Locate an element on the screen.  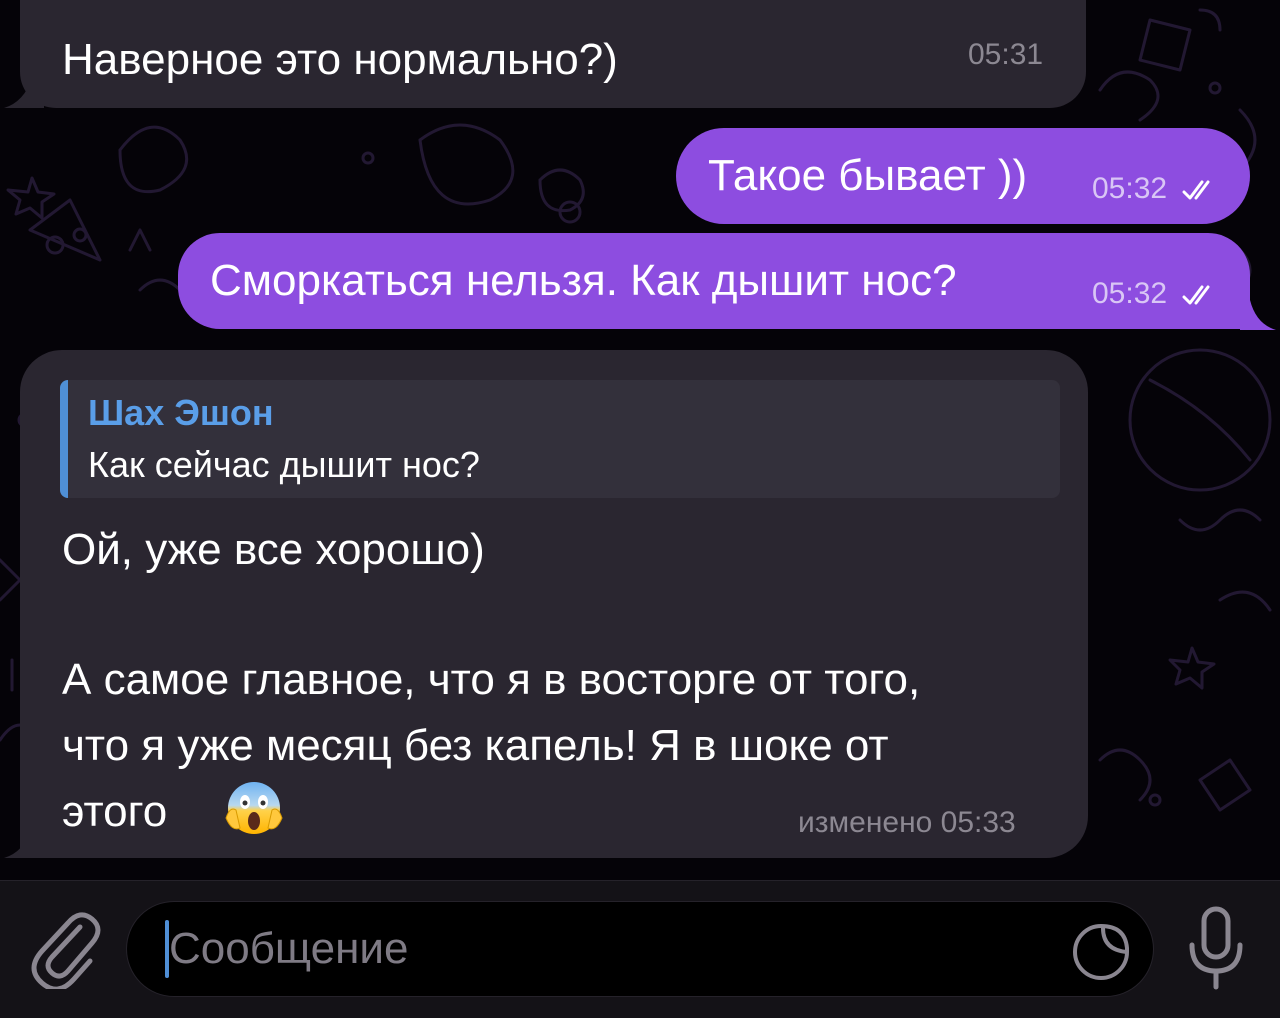
reply-text: Как сейчас дышит нос? is located at coordinates (284, 464).